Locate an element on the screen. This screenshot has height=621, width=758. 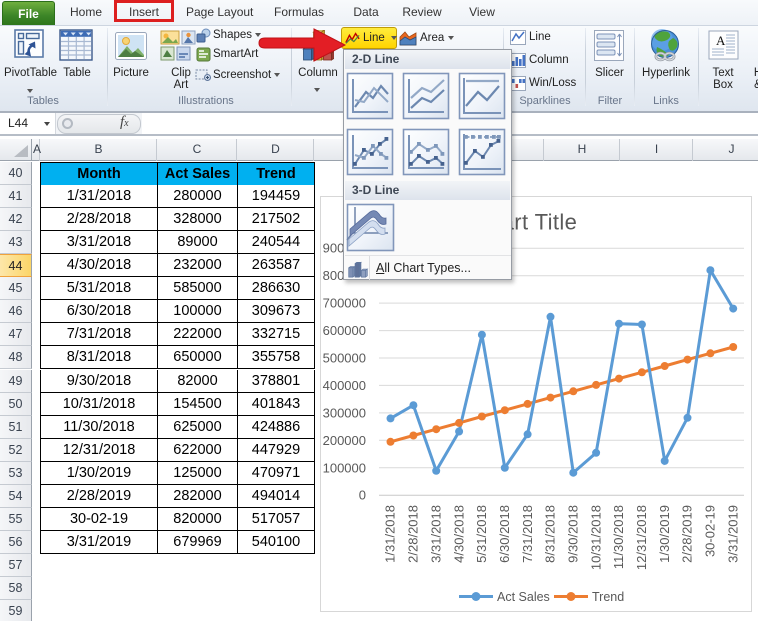
svg-text: 9/30/2018 is located at coordinates (573, 534).